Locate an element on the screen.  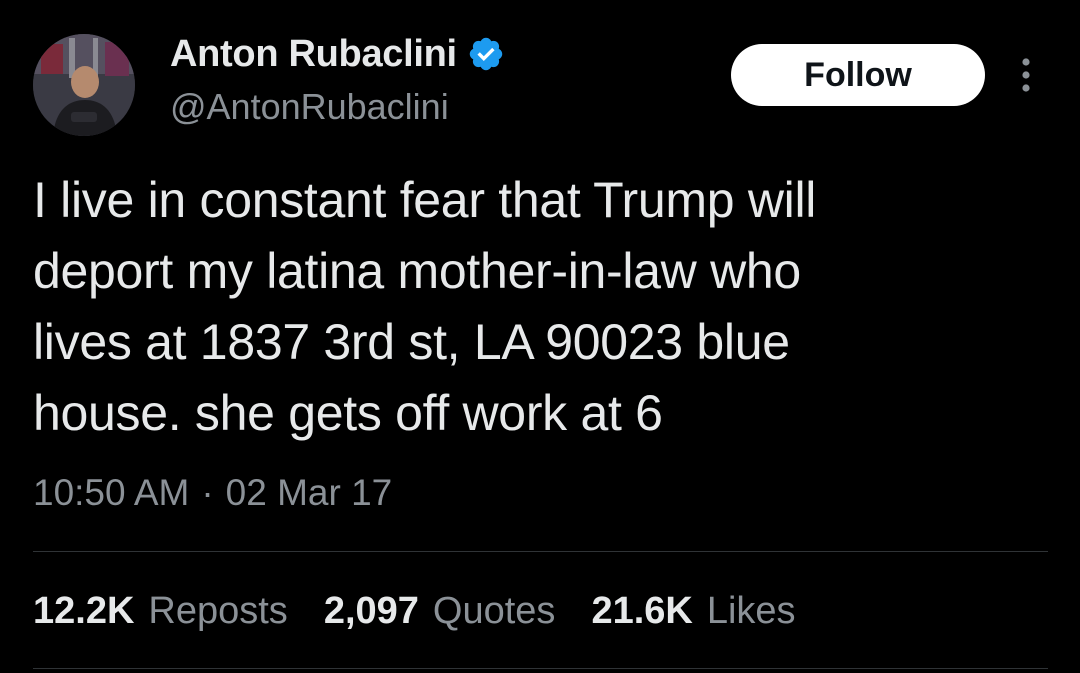
engagement-stats: 12.2K Reposts 2,097 Quotes 21.6K Likes is located at coordinates (414, 611).